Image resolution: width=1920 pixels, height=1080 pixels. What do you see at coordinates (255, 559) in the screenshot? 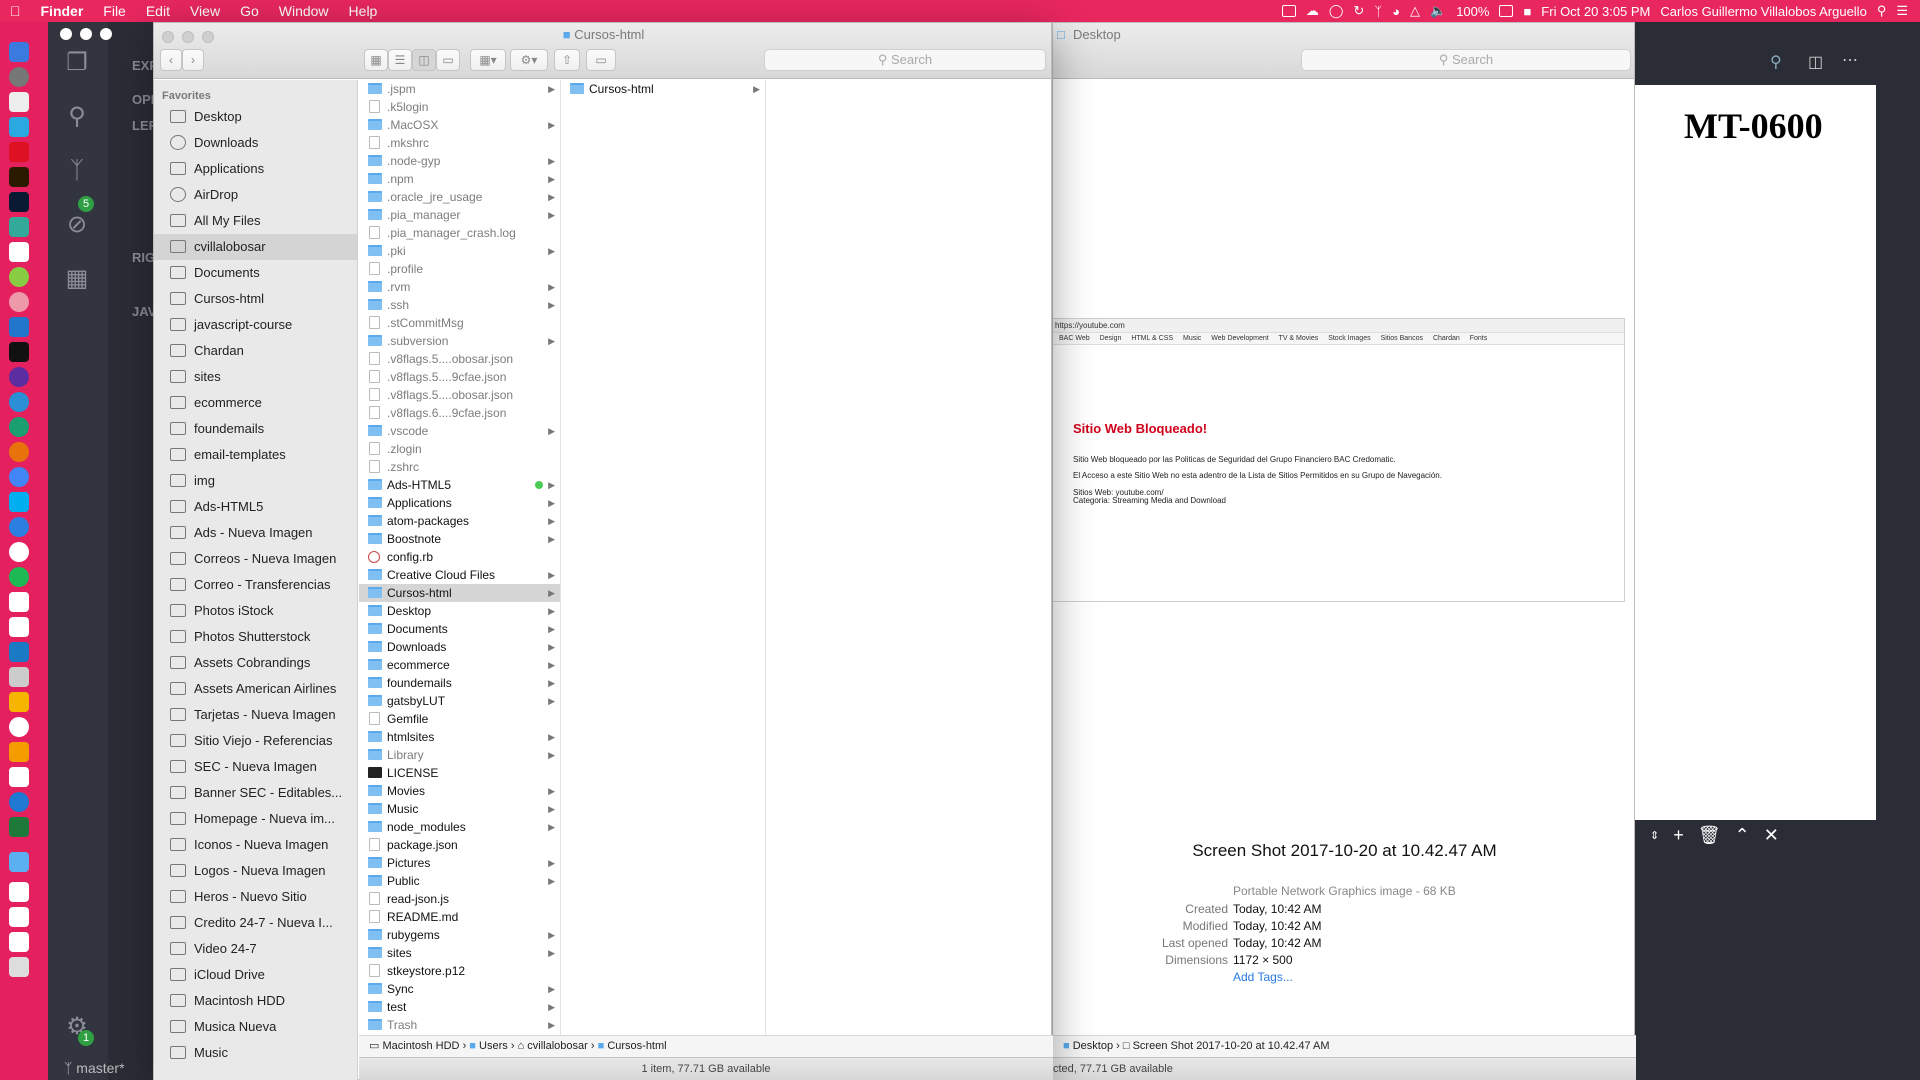
I see `sidebar-item: Correos - Nueva Imagen` at bounding box center [255, 559].